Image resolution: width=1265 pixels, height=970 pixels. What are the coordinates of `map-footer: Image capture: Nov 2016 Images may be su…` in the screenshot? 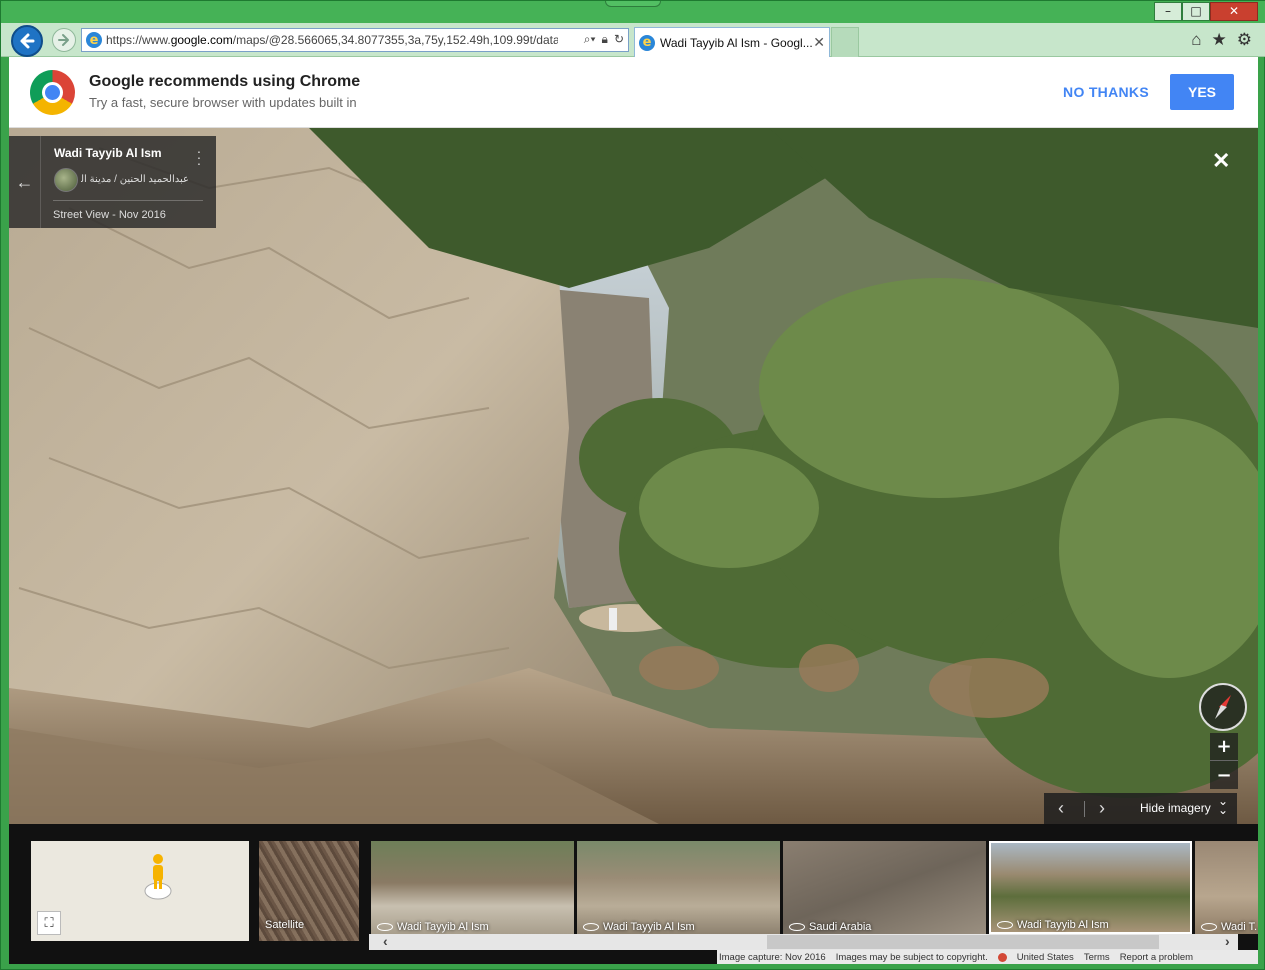 It's located at (987, 957).